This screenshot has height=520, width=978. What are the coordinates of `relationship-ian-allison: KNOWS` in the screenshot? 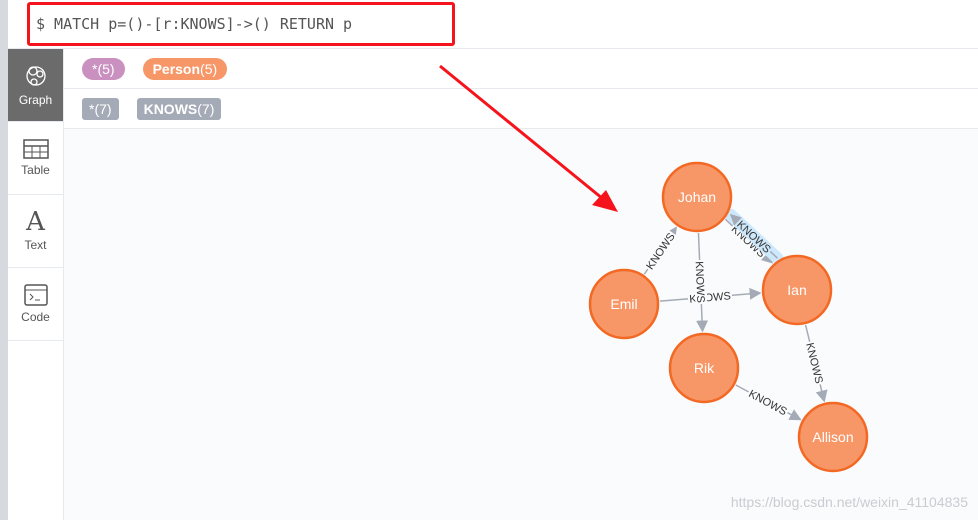 It's located at (815, 363).